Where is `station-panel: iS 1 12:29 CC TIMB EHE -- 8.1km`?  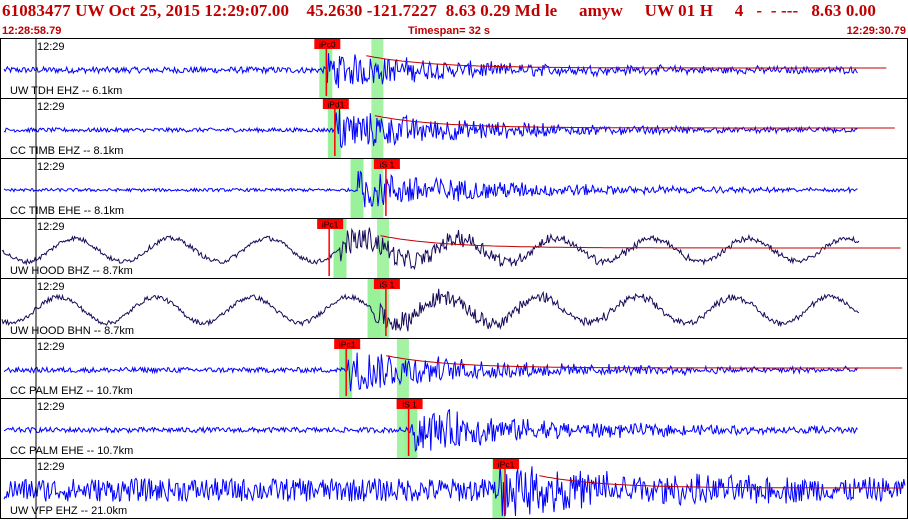 station-panel: iS 1 12:29 CC TIMB EHE -- 8.1km is located at coordinates (454, 188).